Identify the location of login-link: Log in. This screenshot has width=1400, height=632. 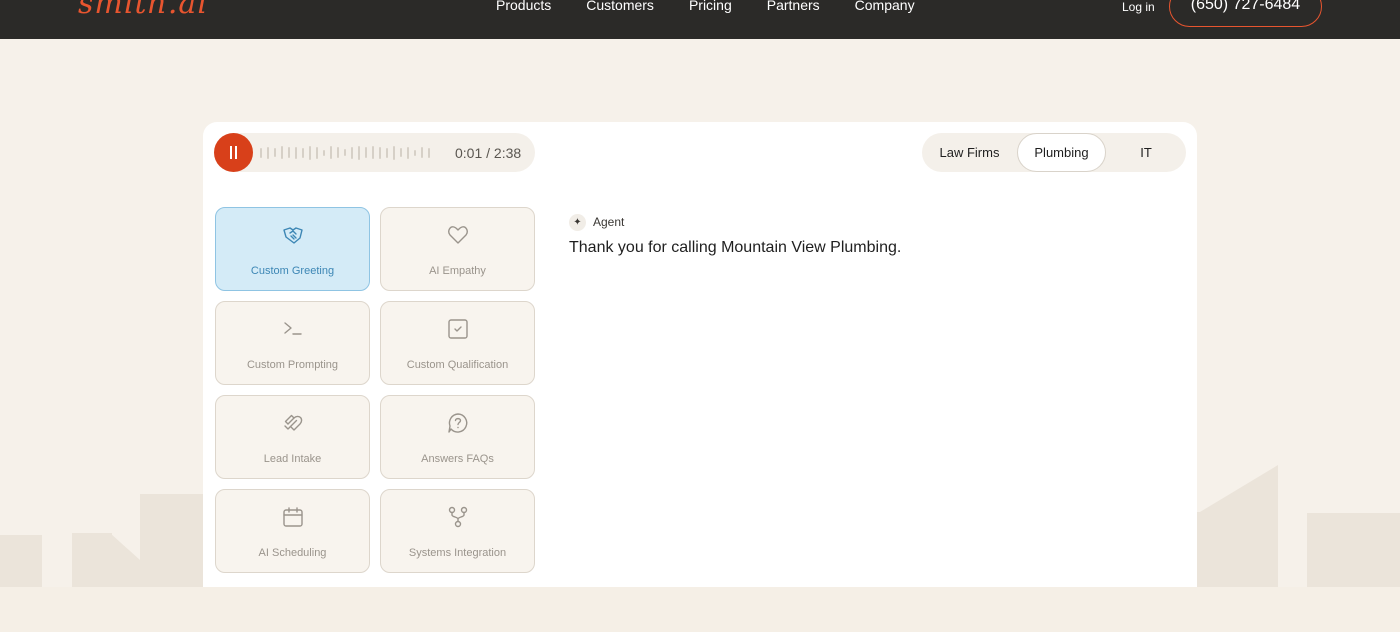
(1138, 7).